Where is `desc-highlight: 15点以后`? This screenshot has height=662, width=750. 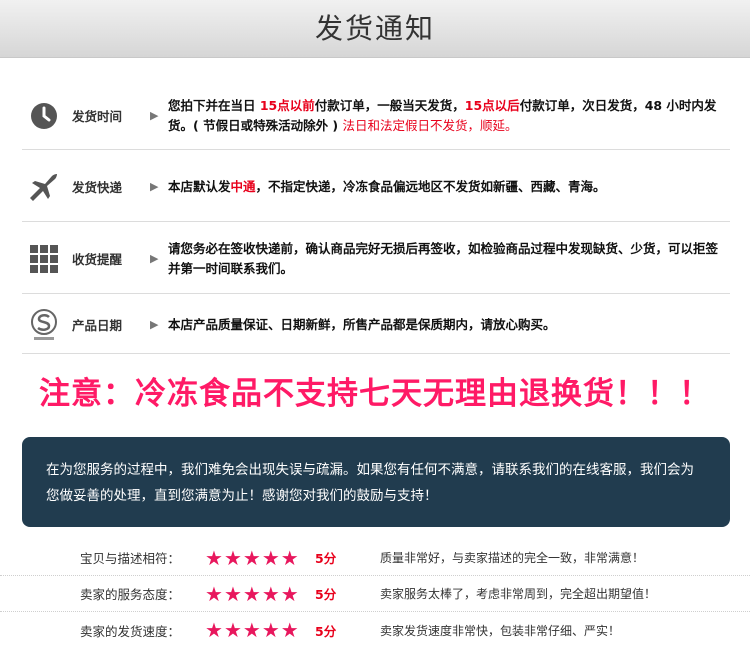 desc-highlight: 15点以后 is located at coordinates (492, 105).